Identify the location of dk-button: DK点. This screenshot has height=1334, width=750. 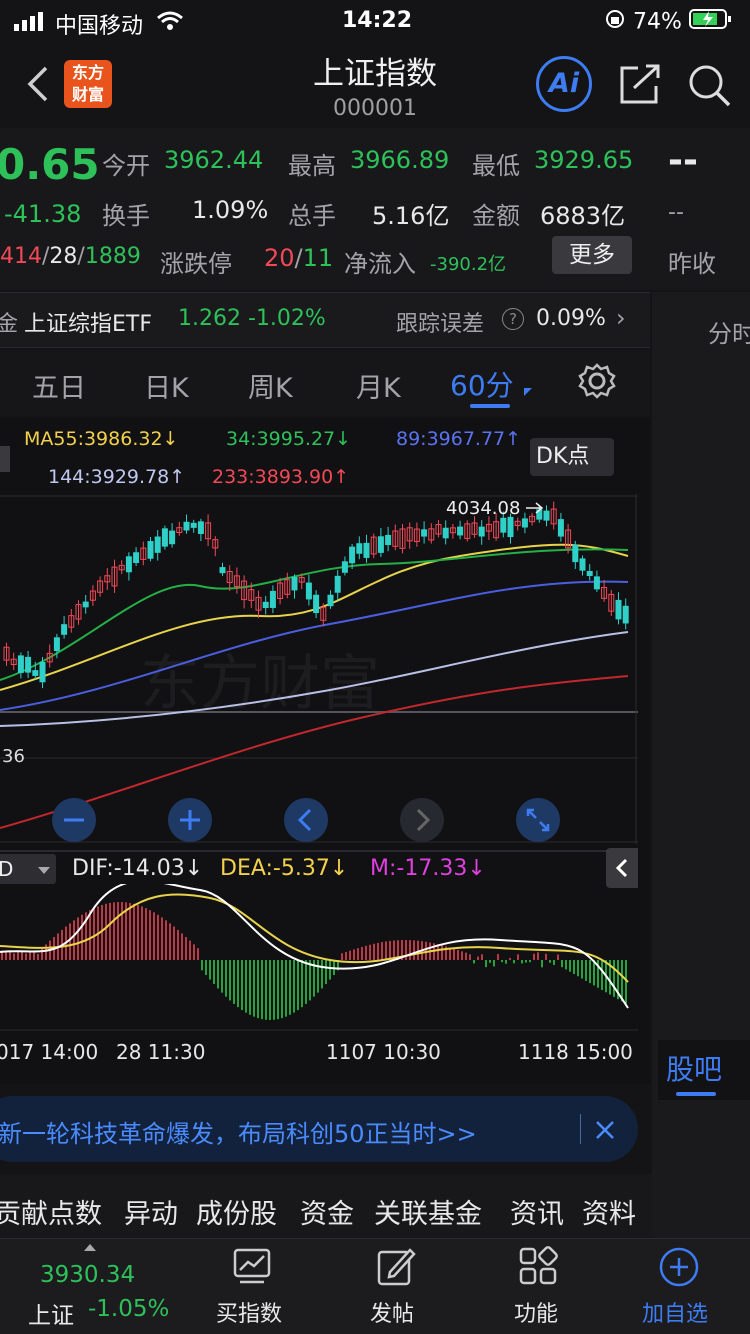
(572, 457).